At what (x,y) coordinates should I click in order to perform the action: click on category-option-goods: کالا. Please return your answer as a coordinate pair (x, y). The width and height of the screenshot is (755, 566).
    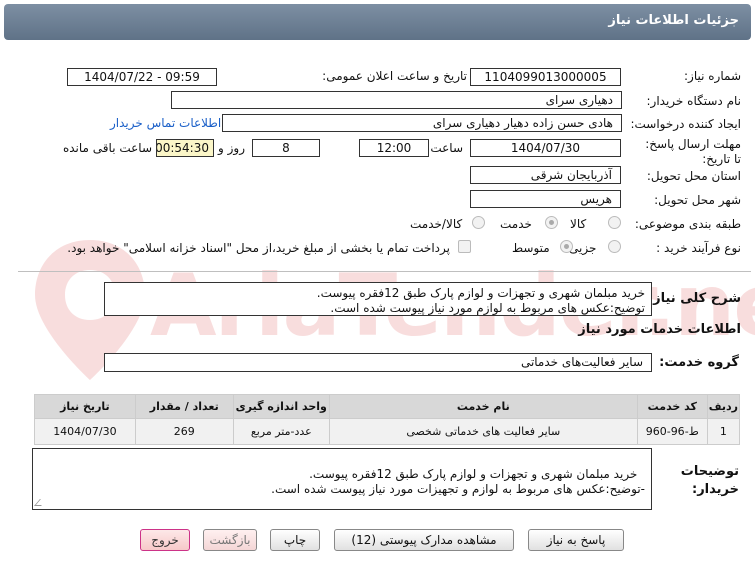
    Looking at the image, I should click on (578, 224).